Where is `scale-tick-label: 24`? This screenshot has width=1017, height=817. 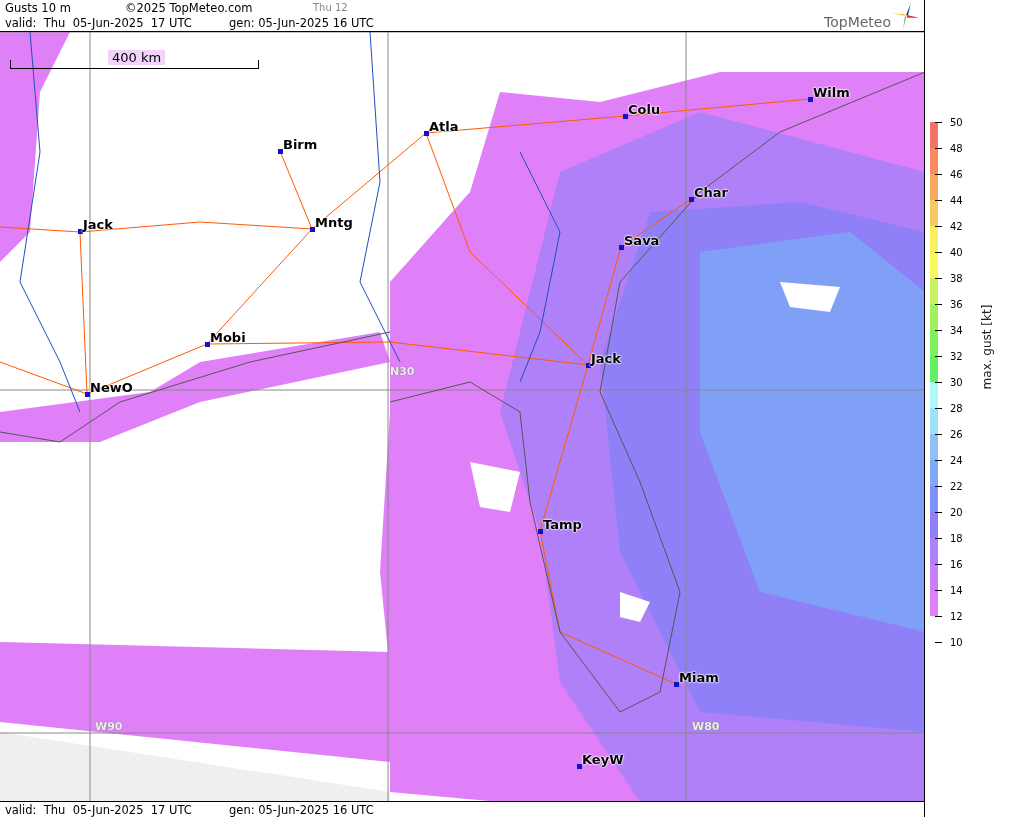 scale-tick-label: 24 is located at coordinates (956, 460).